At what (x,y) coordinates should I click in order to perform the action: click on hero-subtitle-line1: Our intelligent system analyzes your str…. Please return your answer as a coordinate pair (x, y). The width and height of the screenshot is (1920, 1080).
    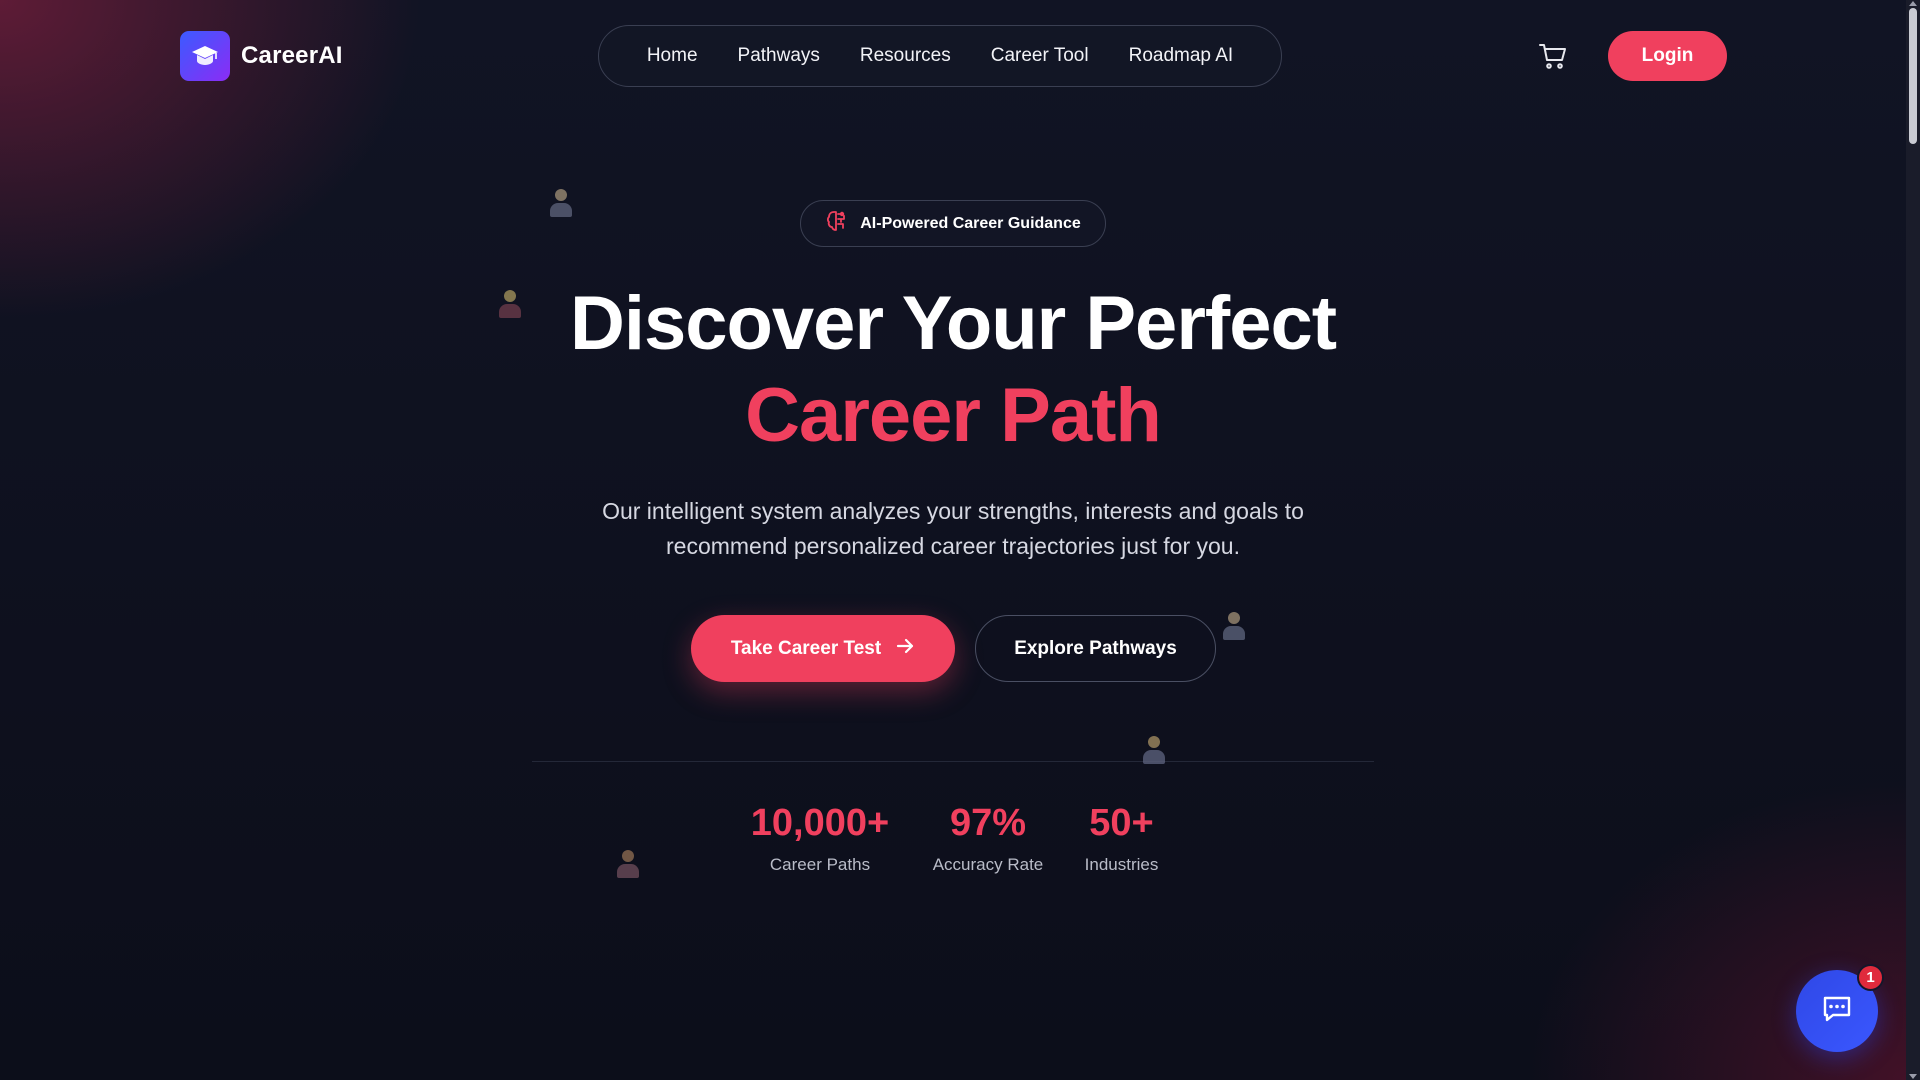
    Looking at the image, I should click on (953, 511).